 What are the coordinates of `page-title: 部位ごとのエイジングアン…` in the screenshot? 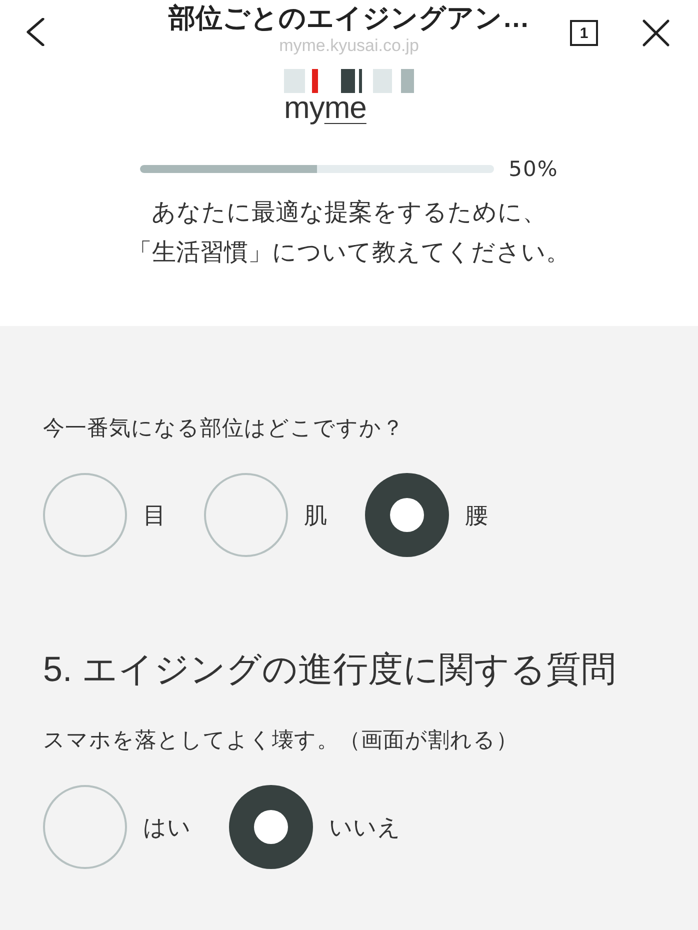 It's located at (349, 18).